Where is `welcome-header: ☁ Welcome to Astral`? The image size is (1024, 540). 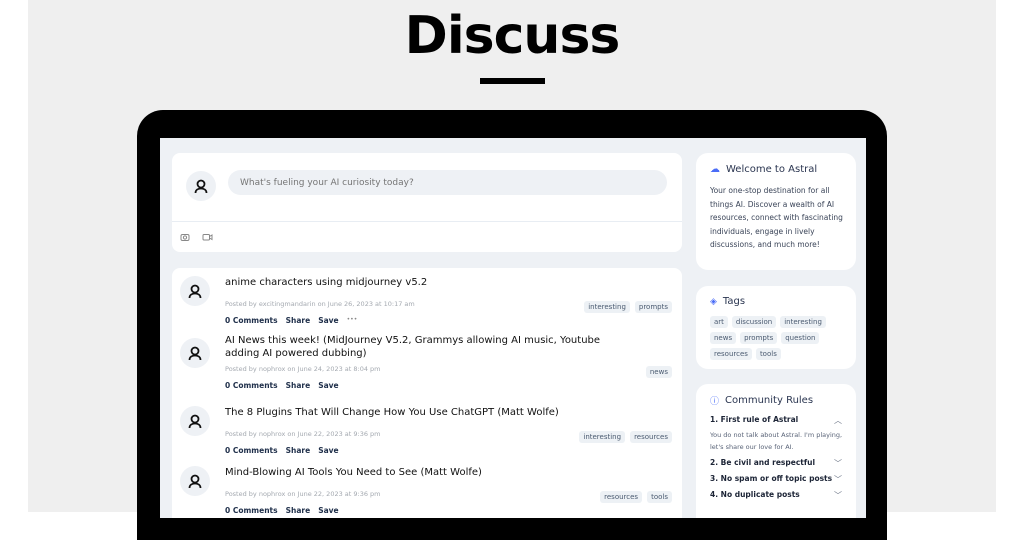
welcome-header: ☁ Welcome to Astral is located at coordinates (763, 169).